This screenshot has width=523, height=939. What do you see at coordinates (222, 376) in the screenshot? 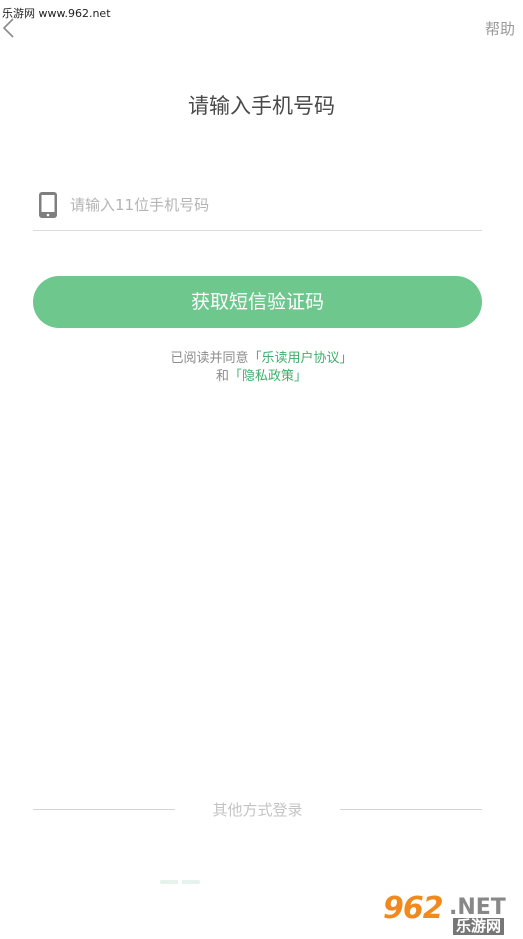
I see `agreement-conjunction: 和` at bounding box center [222, 376].